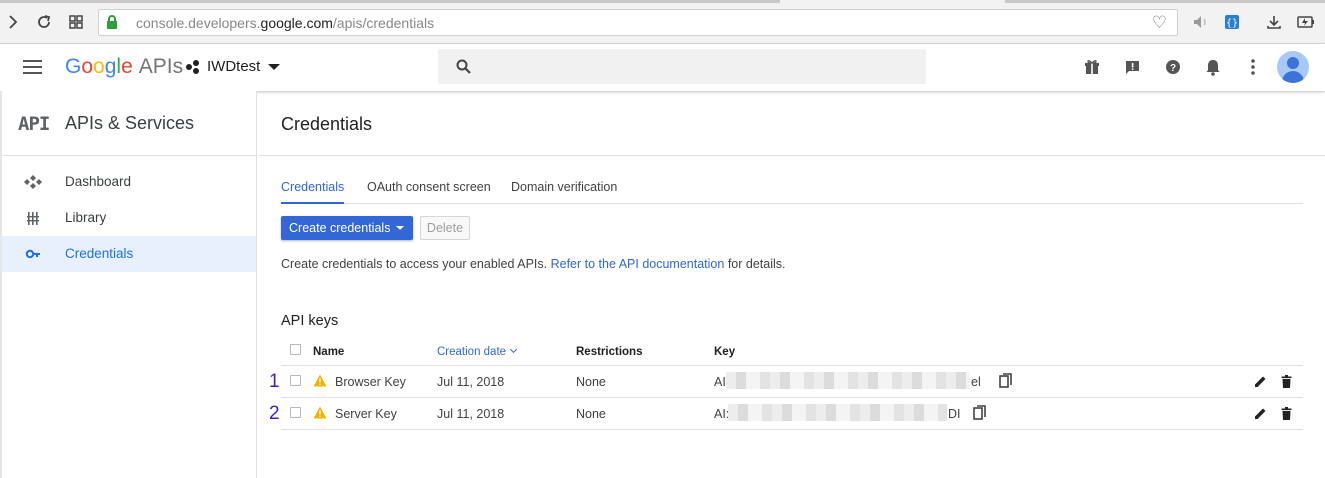 The height and width of the screenshot is (478, 1325). What do you see at coordinates (514, 349) in the screenshot?
I see `sort-chevron-icon` at bounding box center [514, 349].